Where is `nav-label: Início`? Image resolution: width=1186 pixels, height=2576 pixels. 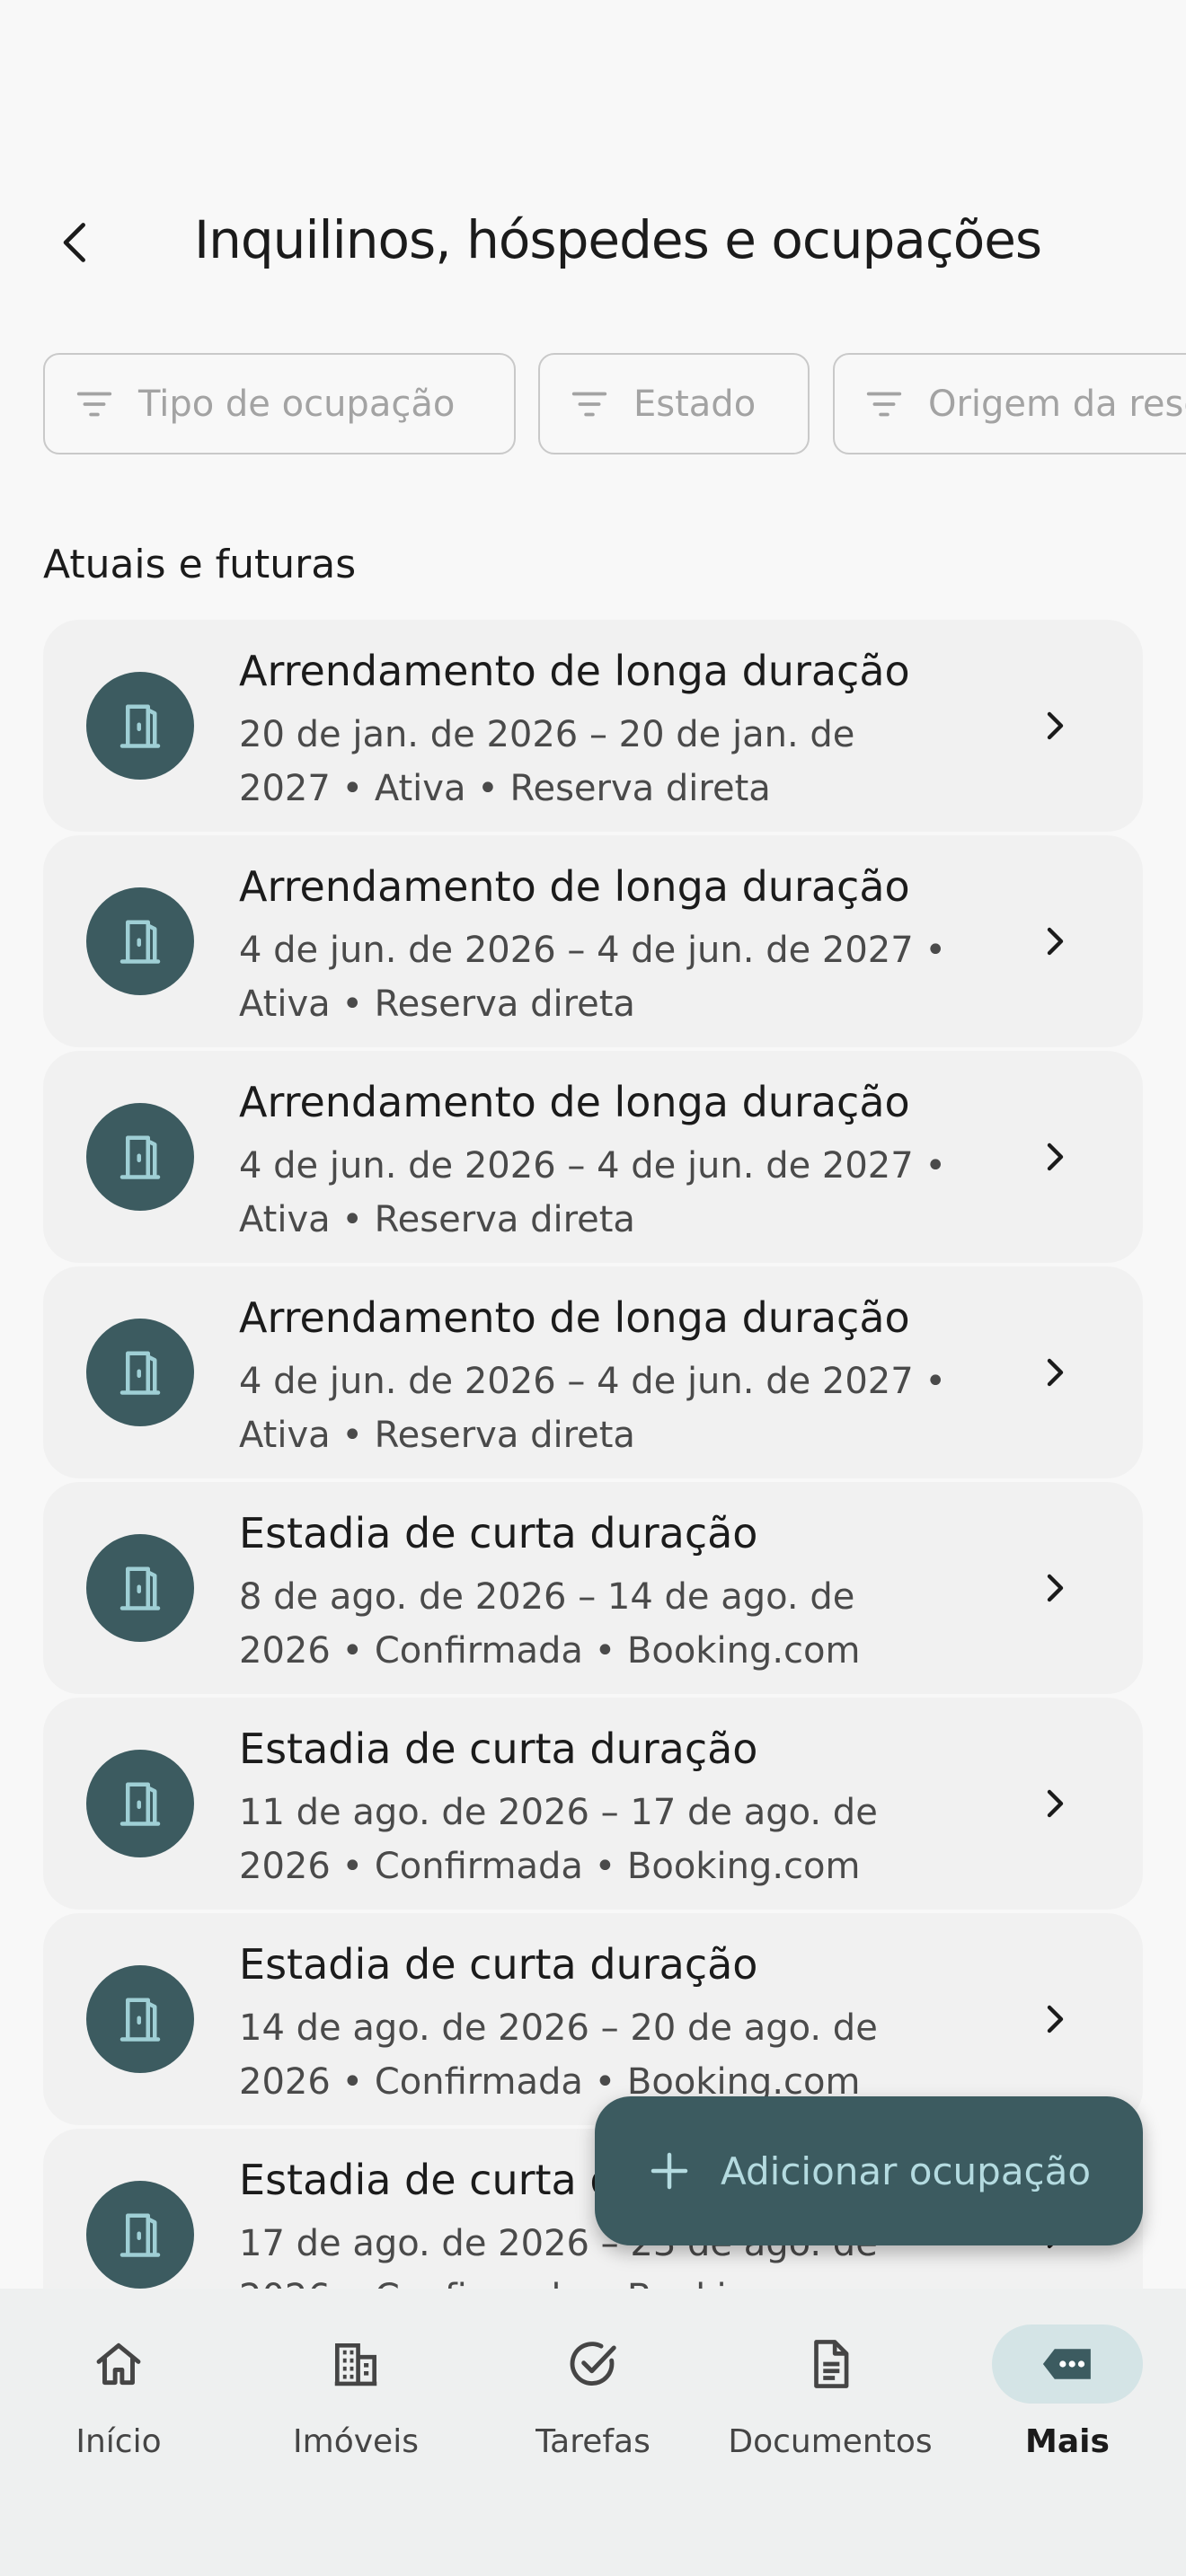 nav-label: Início is located at coordinates (118, 2441).